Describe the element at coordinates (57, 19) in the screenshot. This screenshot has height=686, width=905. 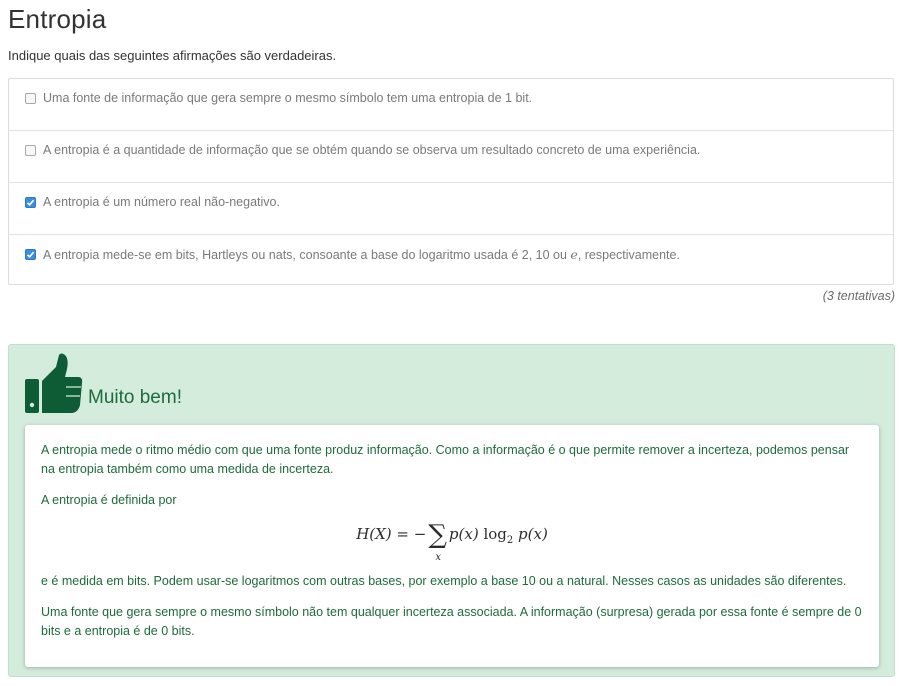
I see `page-title: Entropia` at that location.